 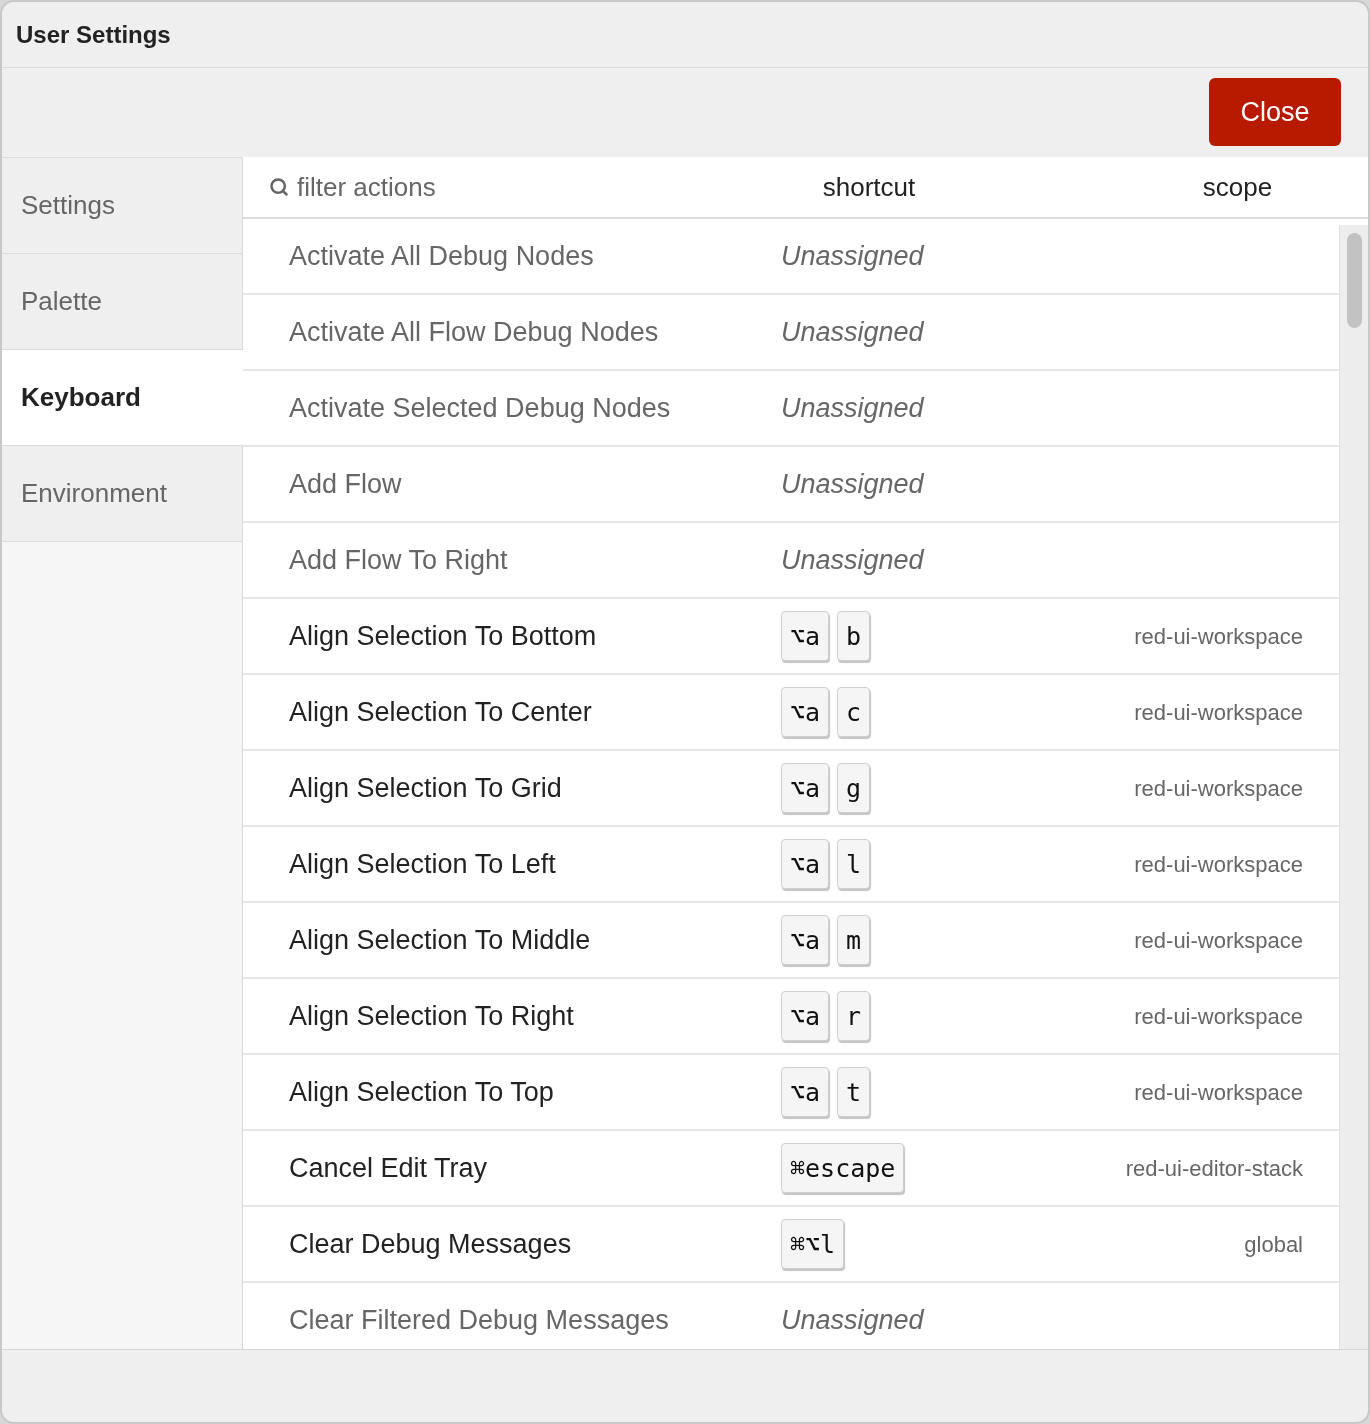 I want to click on scrollbar-thumb, so click(x=1354, y=280).